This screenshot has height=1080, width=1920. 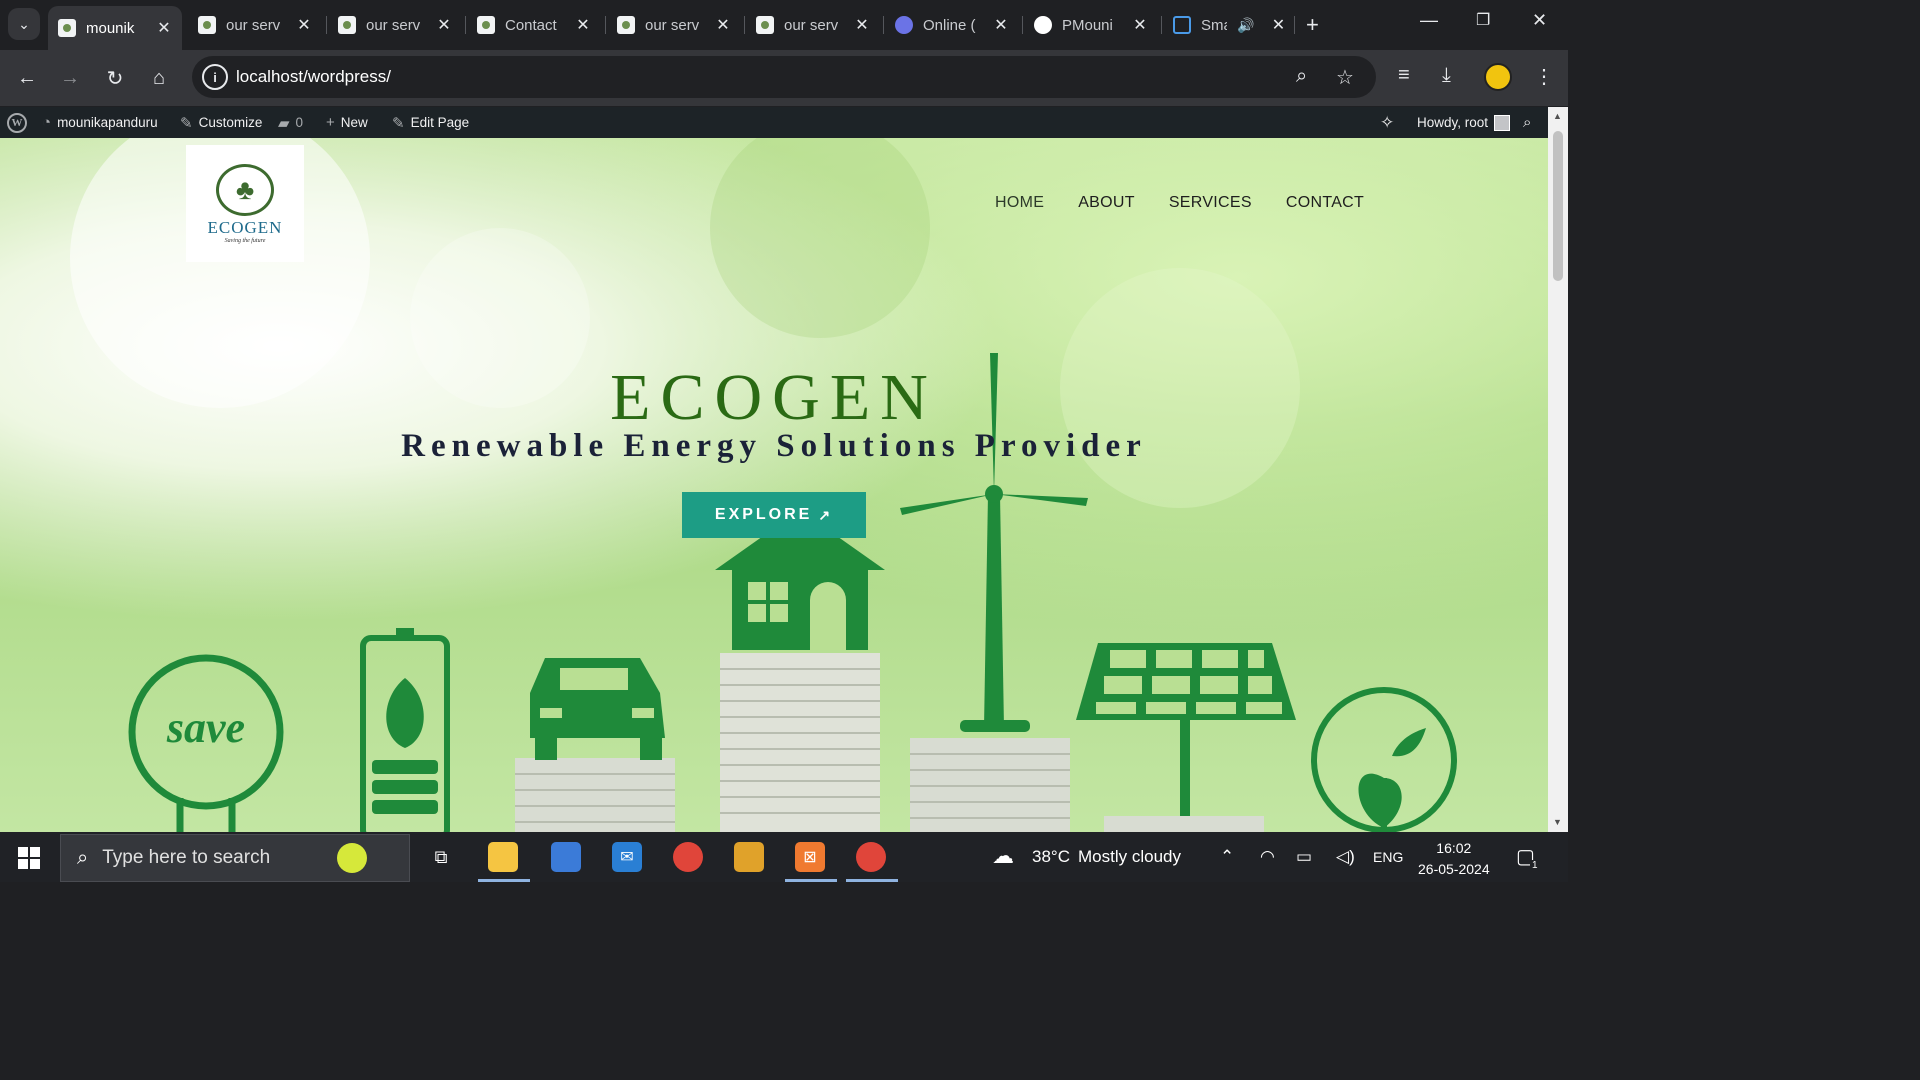 I want to click on zoom-icon: ⌕, so click(x=1301, y=76).